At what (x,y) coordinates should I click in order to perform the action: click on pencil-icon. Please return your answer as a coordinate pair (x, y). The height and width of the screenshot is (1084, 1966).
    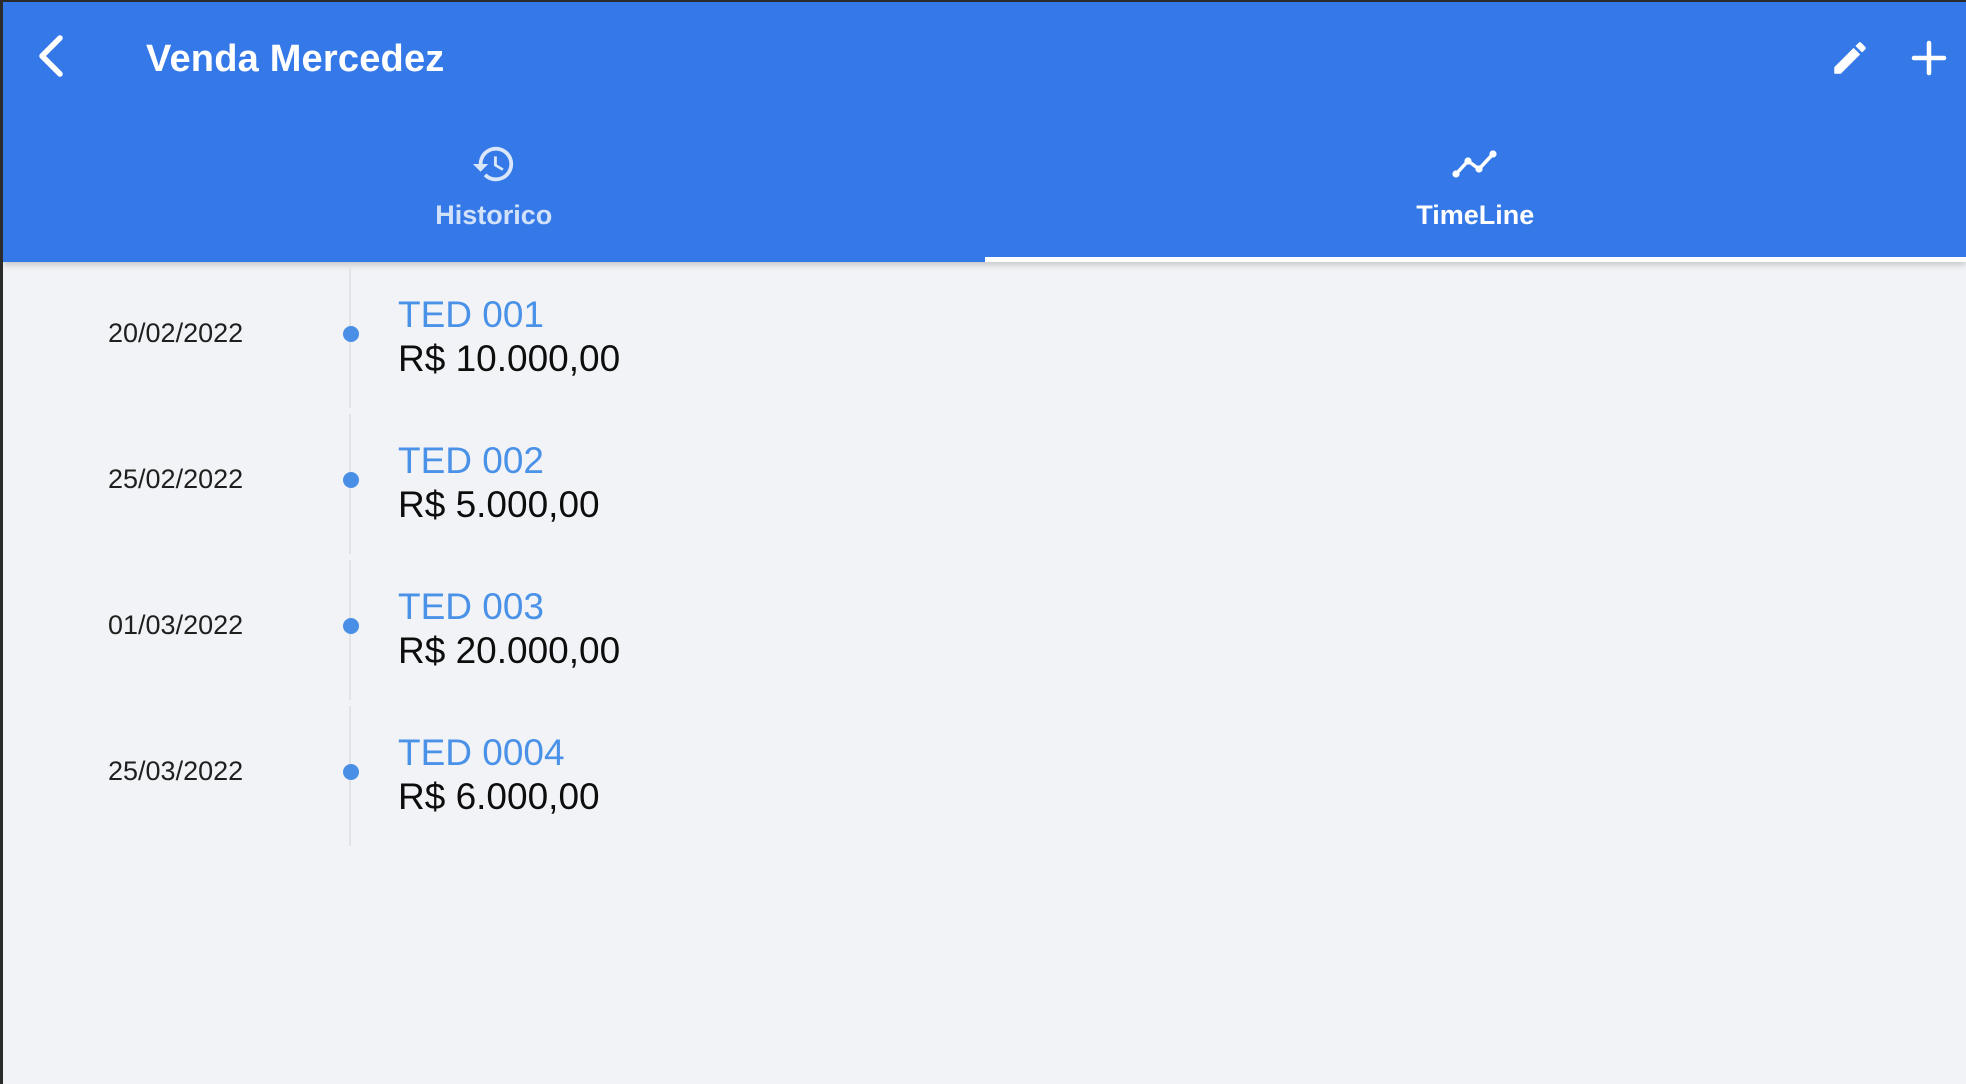
    Looking at the image, I should click on (1850, 60).